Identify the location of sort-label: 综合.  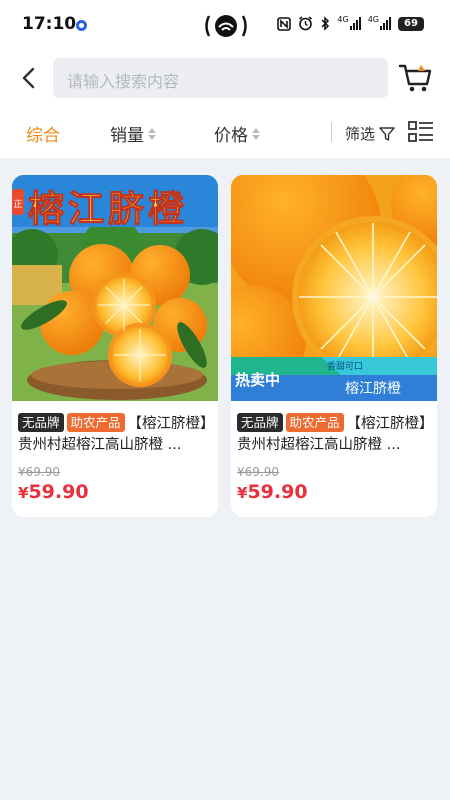
(43, 136).